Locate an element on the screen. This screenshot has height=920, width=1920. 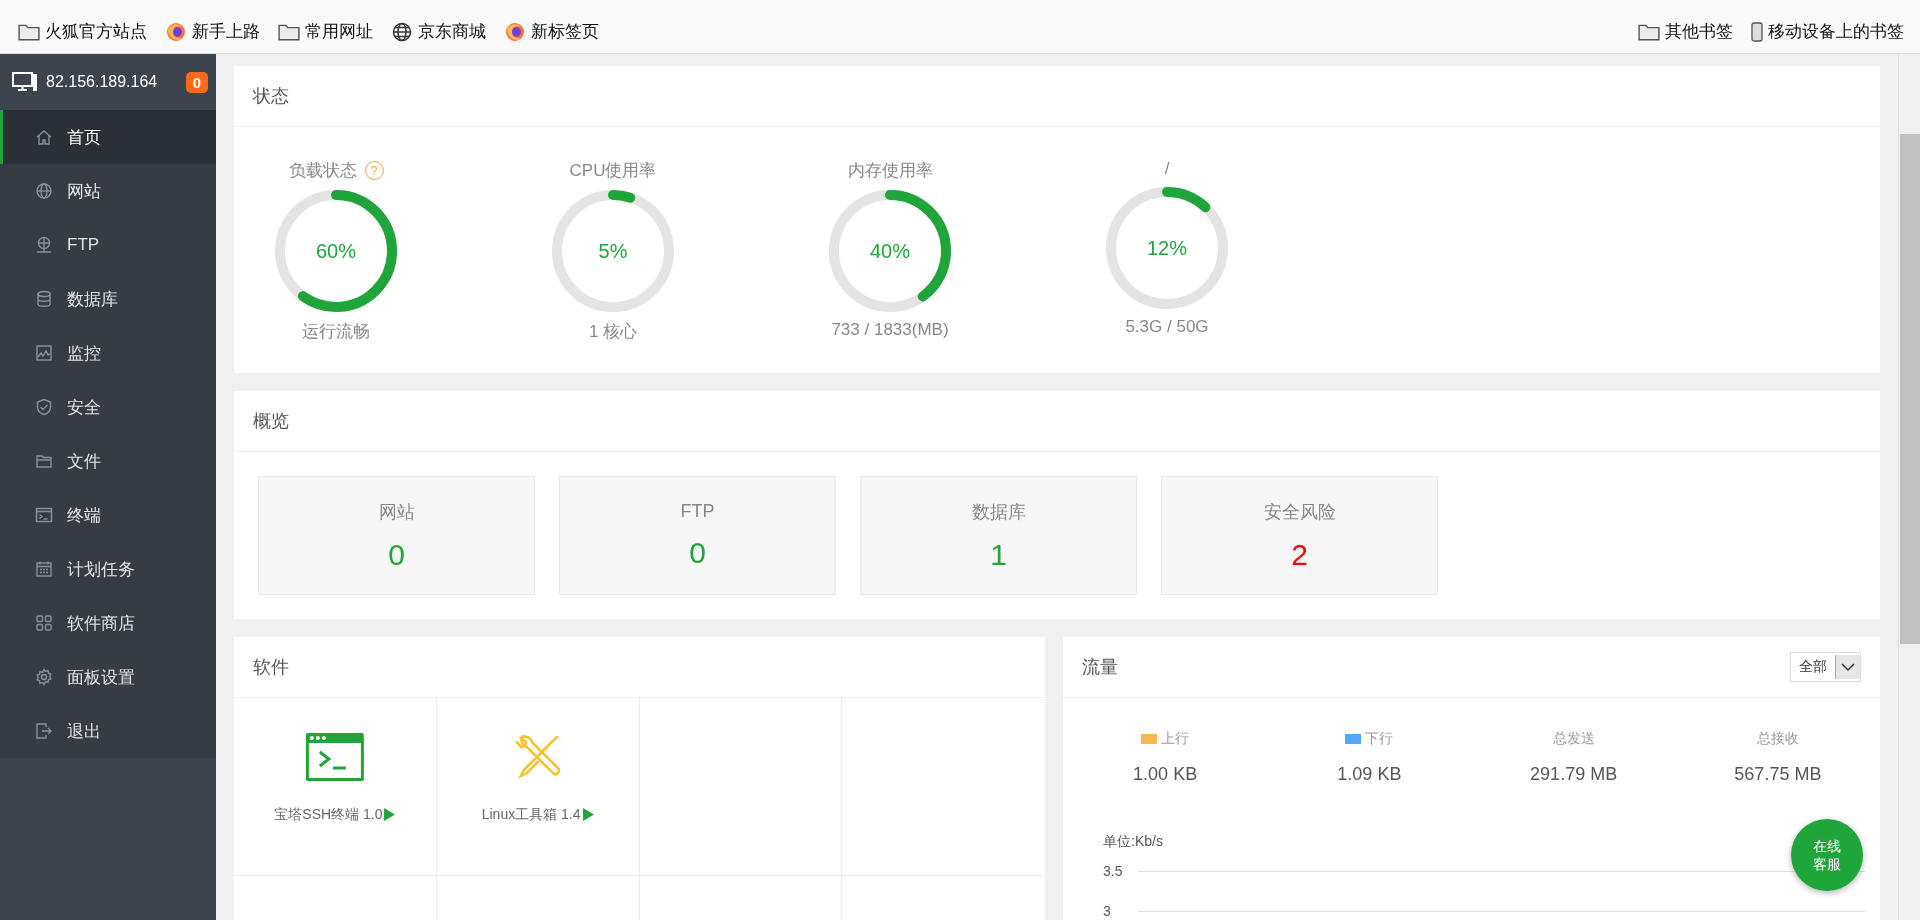
axis-unit: 单位:Kb/s is located at coordinates (1133, 842).